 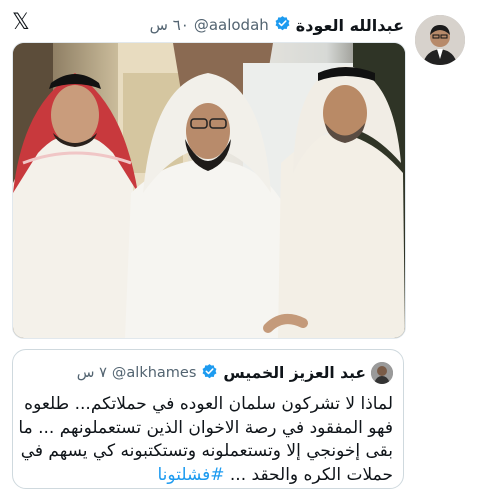 I want to click on quote-time: ٧ س, so click(x=92, y=373).